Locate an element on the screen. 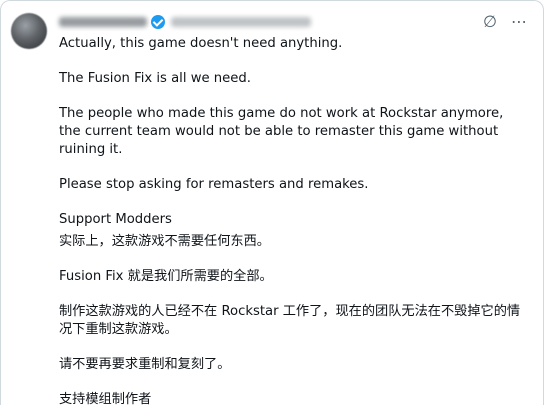  tweet-header: ∅ ⋯ is located at coordinates (296, 23).